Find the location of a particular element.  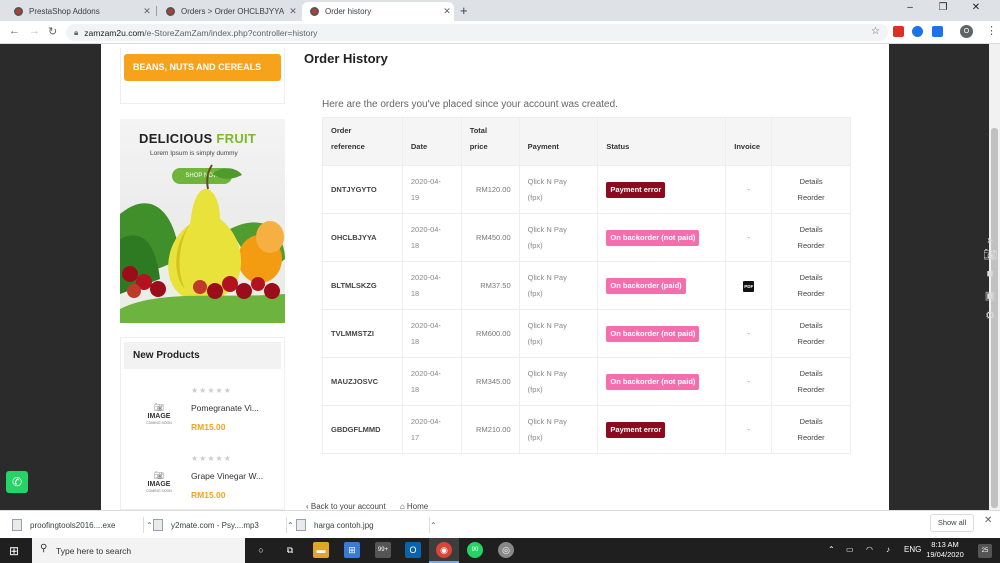

reload-button: ↻ is located at coordinates (52, 31).